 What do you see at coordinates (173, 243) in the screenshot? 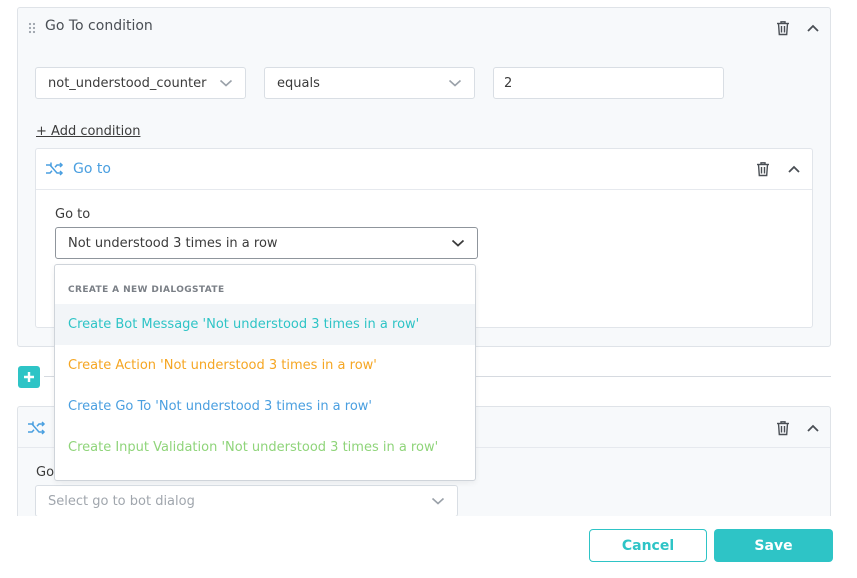
I see `go-to-select-value: Not understood 3 times in a row` at bounding box center [173, 243].